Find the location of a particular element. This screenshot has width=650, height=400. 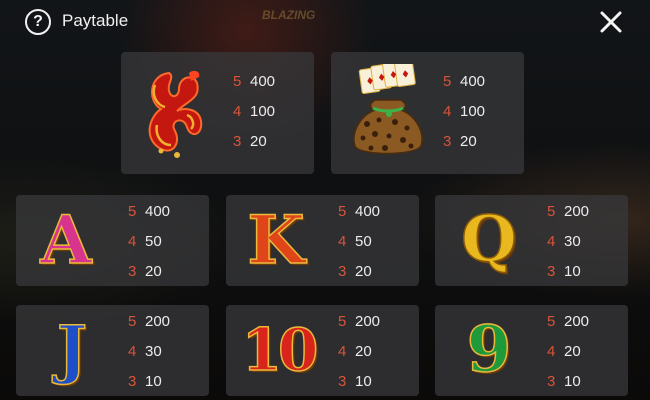

letter-q-symbol: Q is located at coordinates (488, 240).